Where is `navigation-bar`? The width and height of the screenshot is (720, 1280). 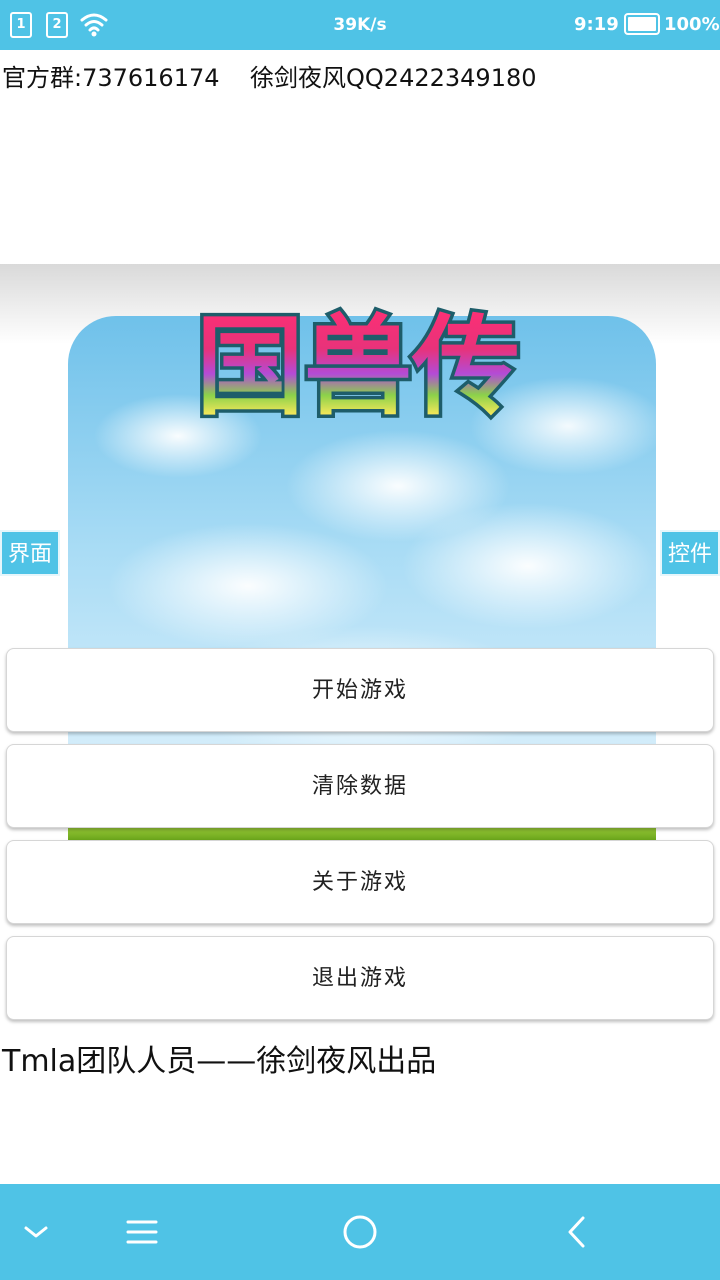 navigation-bar is located at coordinates (360, 1232).